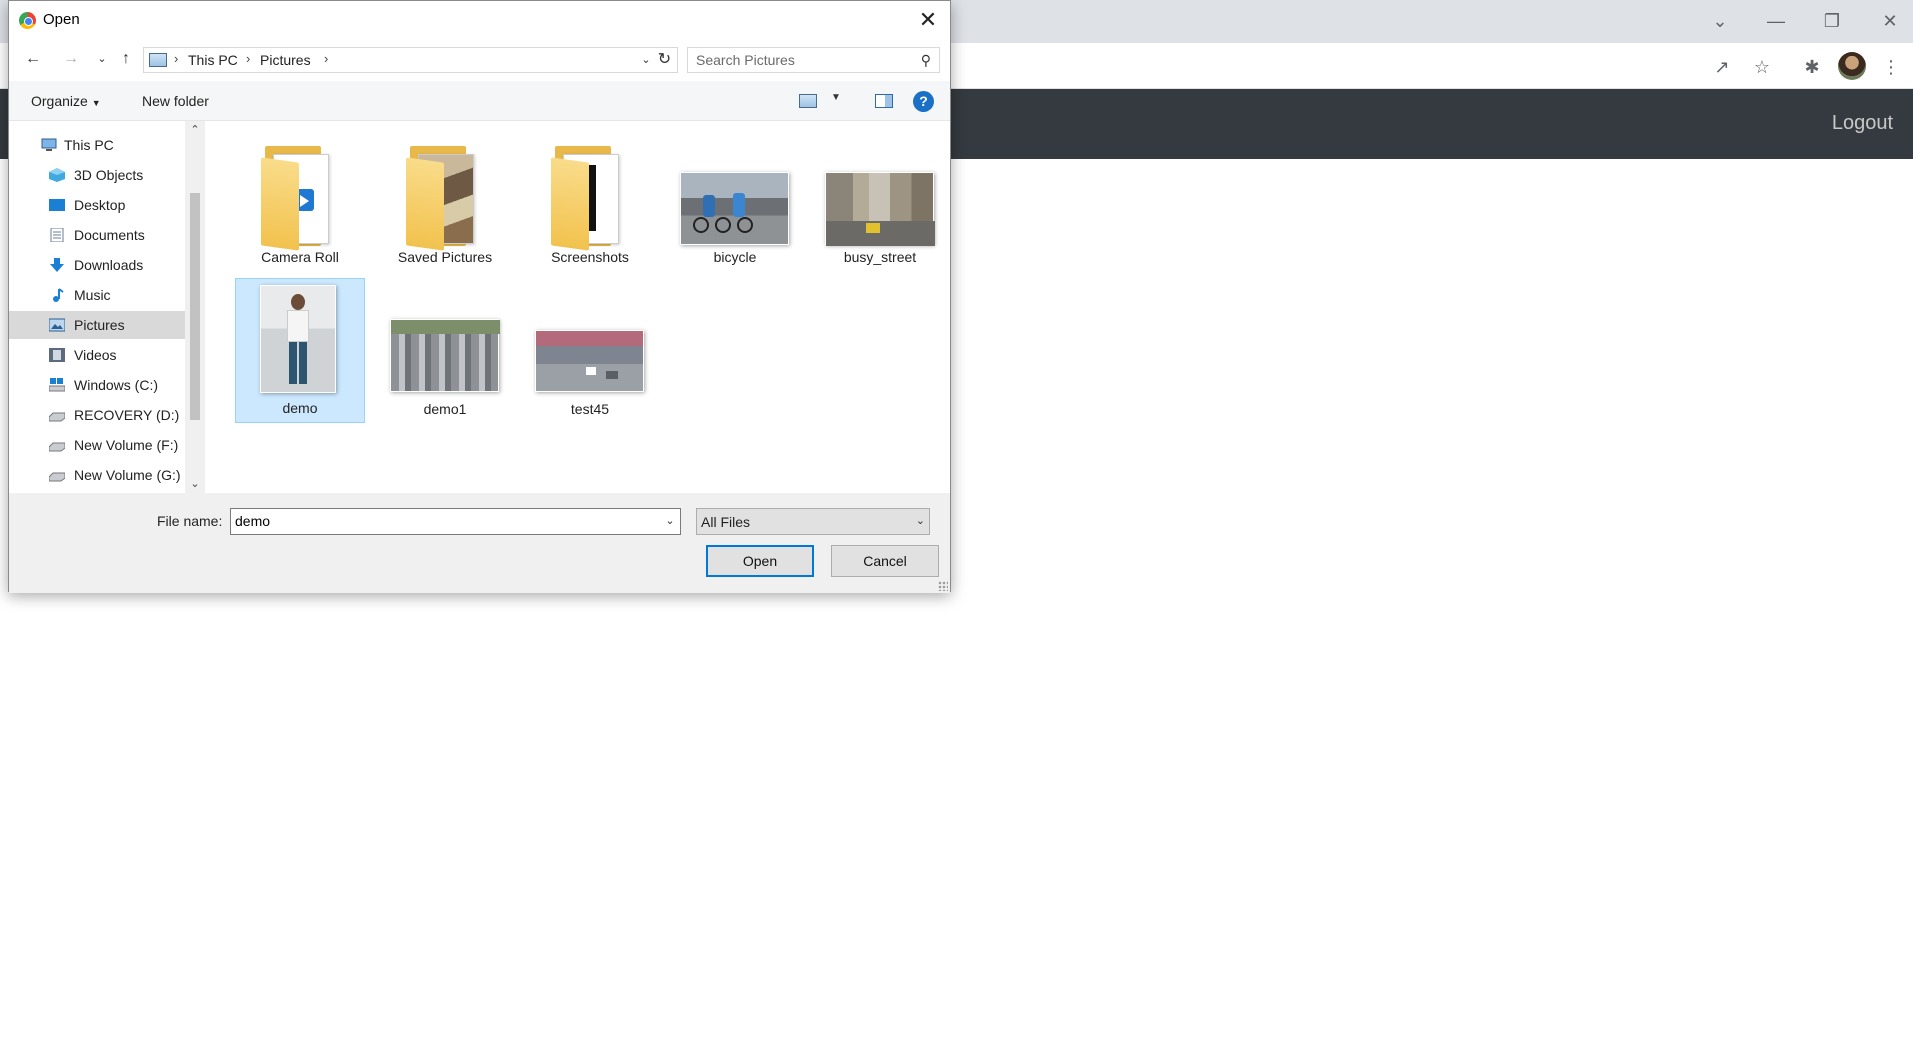  What do you see at coordinates (1776, 21) in the screenshot?
I see `minimize-icon: —` at bounding box center [1776, 21].